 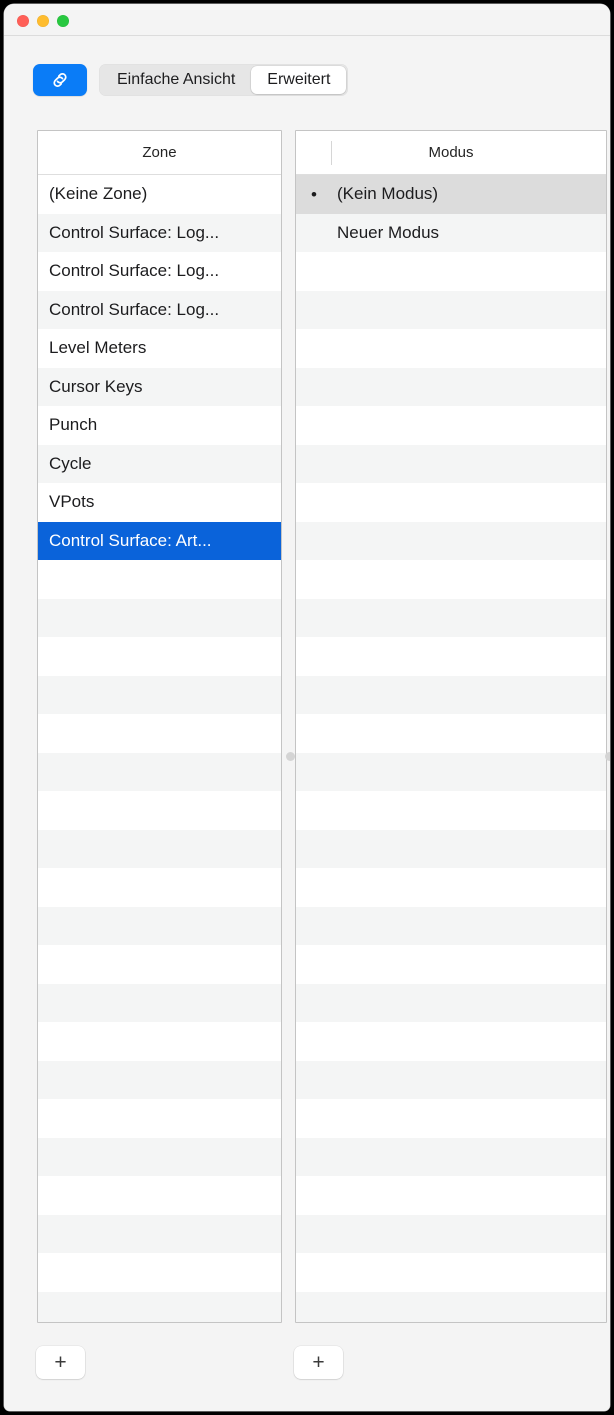 What do you see at coordinates (159, 386) in the screenshot?
I see `table-row: Cursor Keys` at bounding box center [159, 386].